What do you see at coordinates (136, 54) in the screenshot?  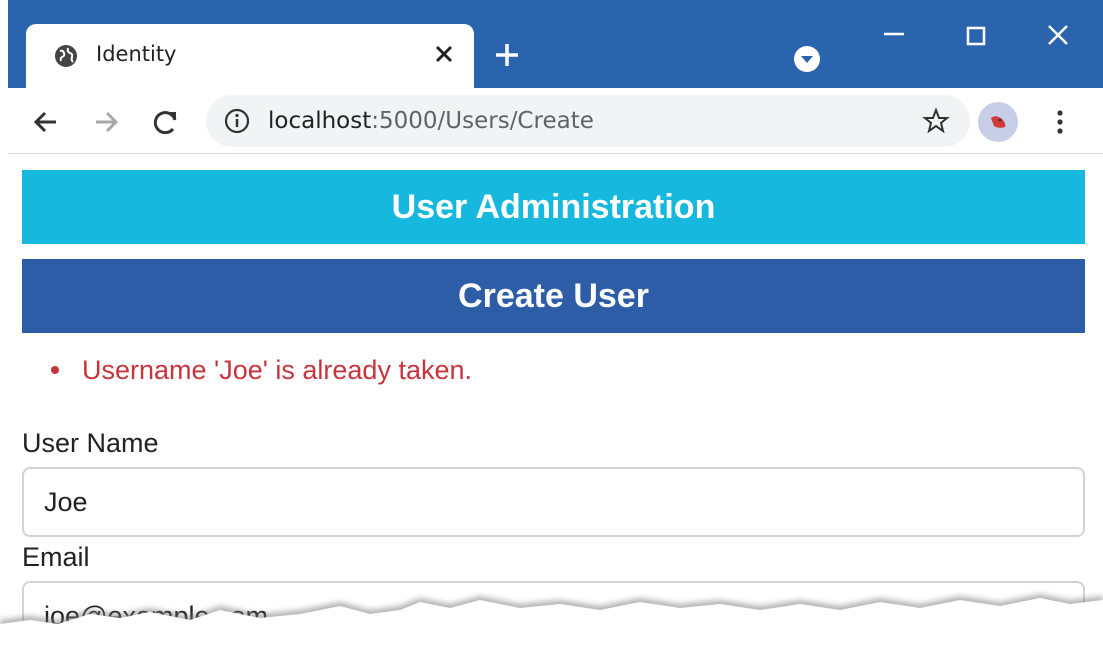 I see `tab-title: Identity` at bounding box center [136, 54].